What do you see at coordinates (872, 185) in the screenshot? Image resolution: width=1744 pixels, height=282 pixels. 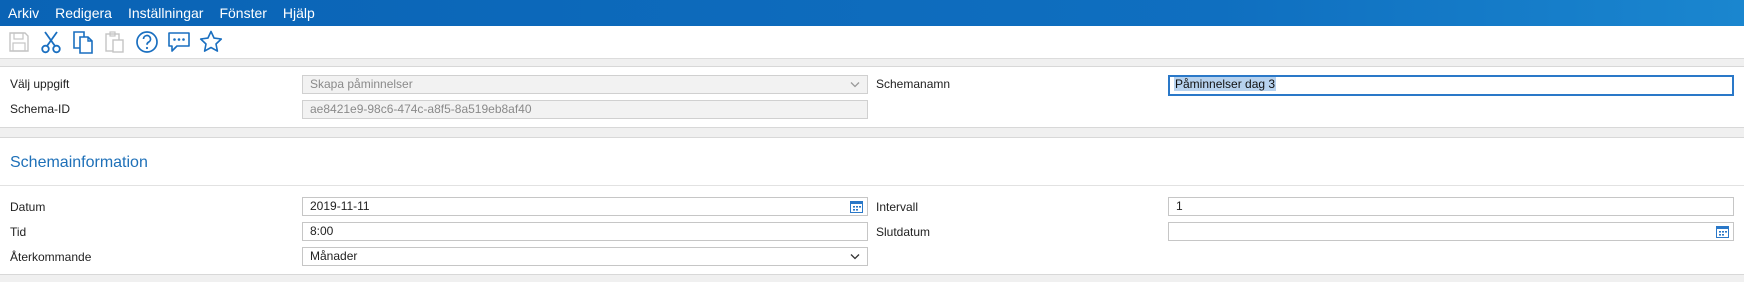 I see `section-divider` at bounding box center [872, 185].